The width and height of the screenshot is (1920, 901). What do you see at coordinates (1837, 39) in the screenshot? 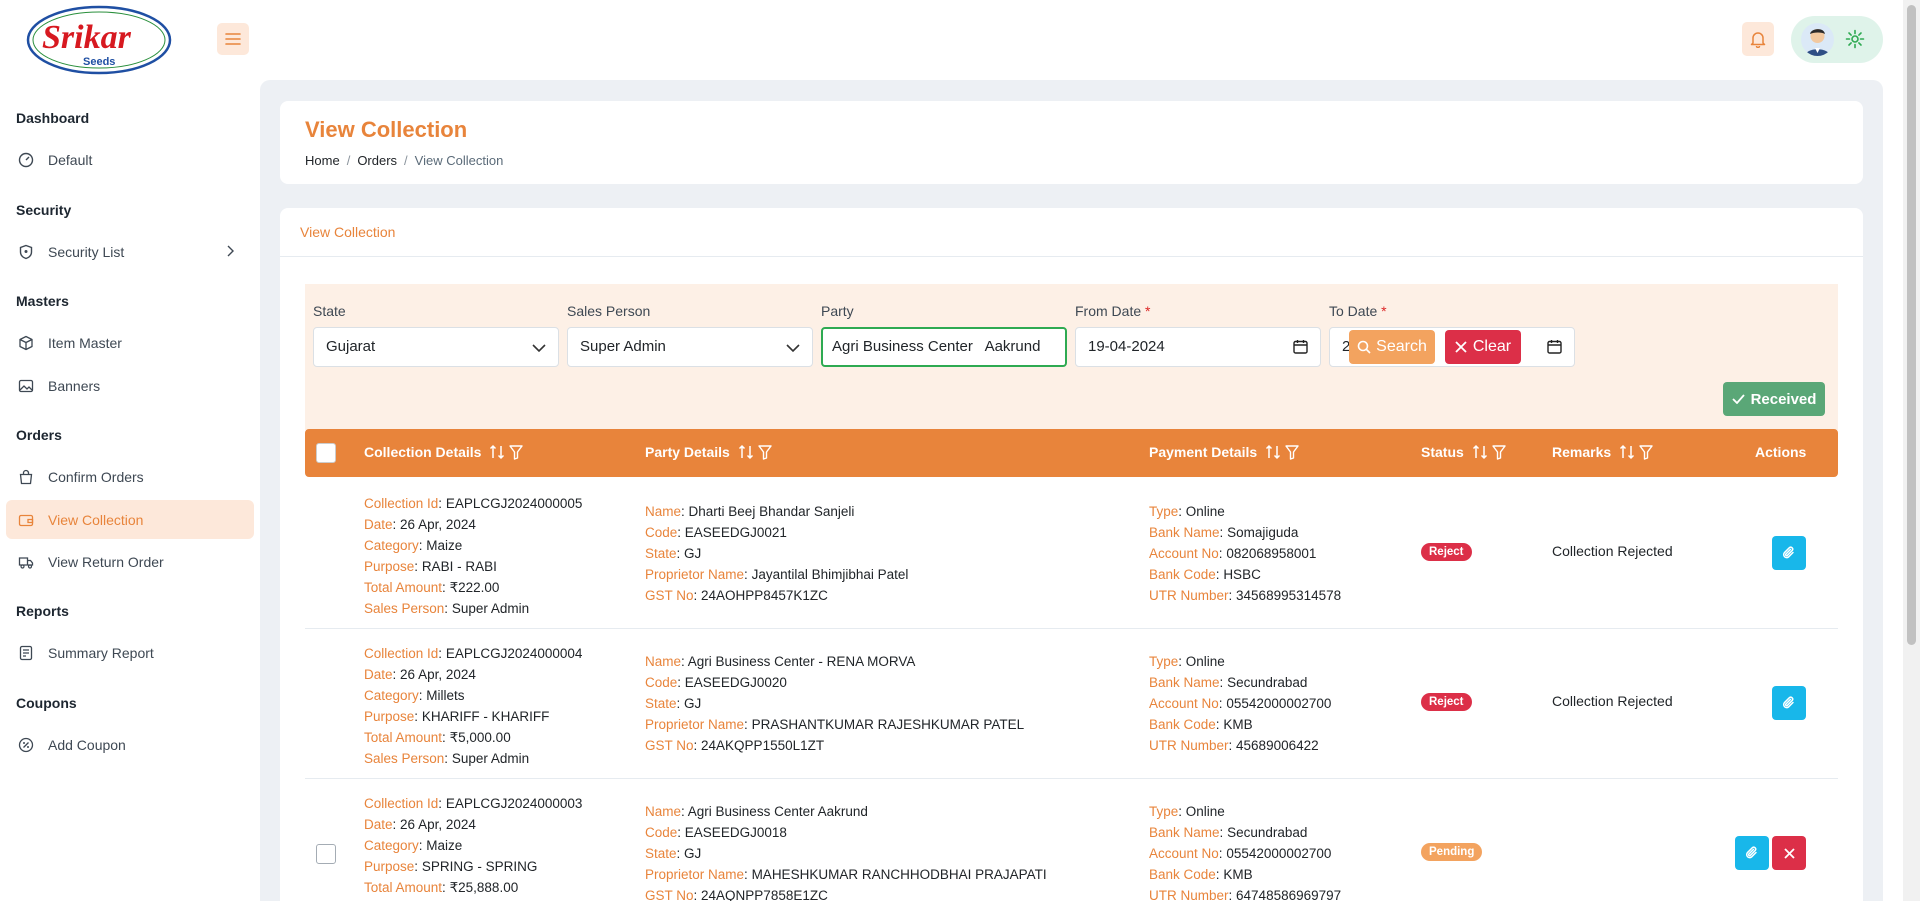
I see `profile-menu` at bounding box center [1837, 39].